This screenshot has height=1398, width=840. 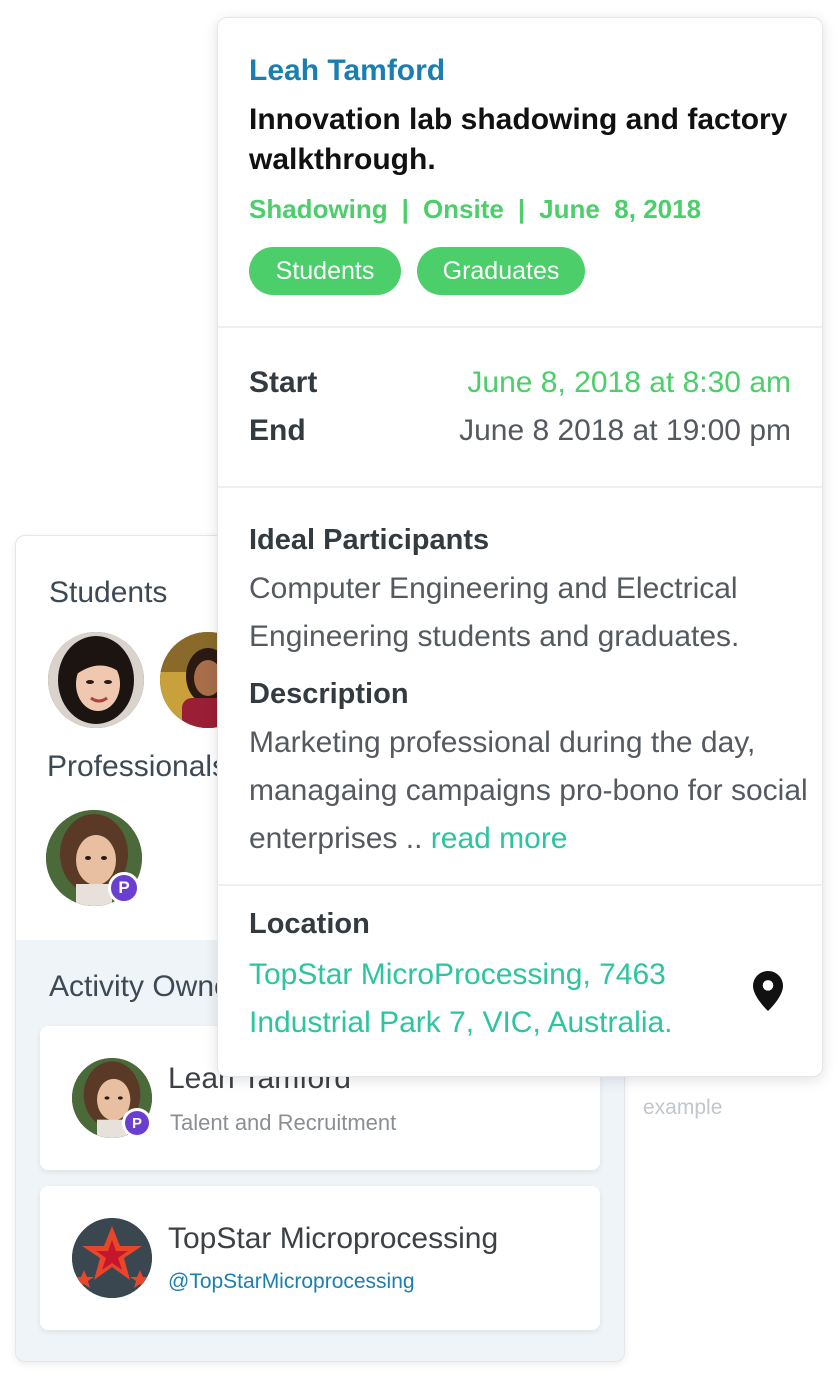 What do you see at coordinates (108, 592) in the screenshot?
I see `students-heading: Students` at bounding box center [108, 592].